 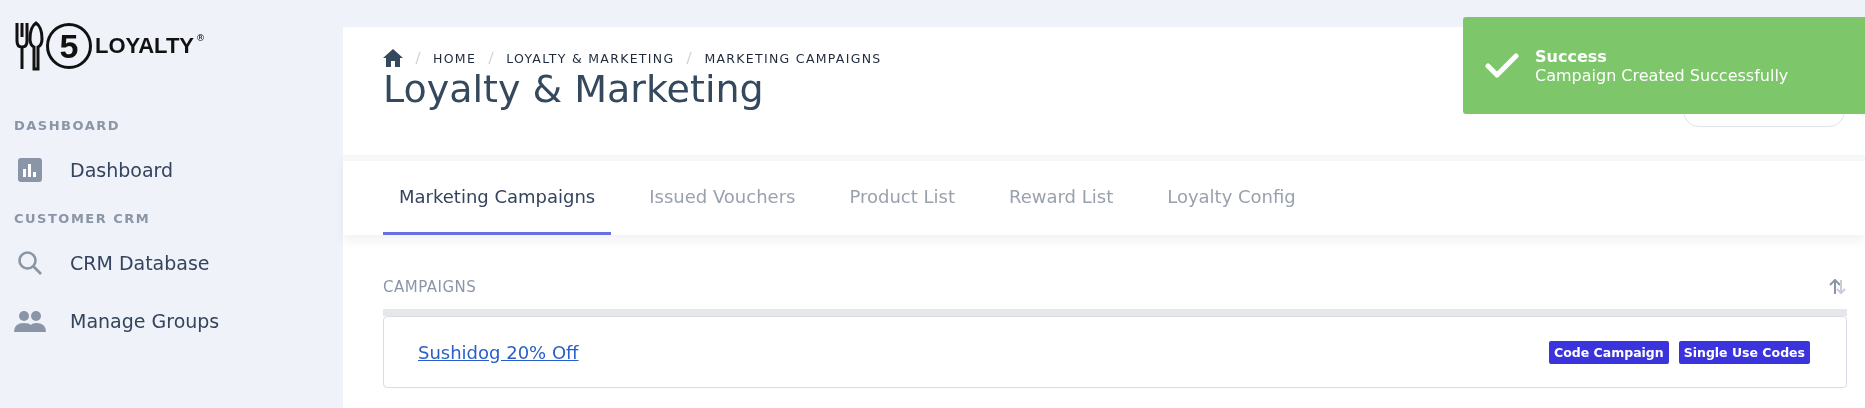 I want to click on tag: Code Campaign, so click(x=1609, y=352).